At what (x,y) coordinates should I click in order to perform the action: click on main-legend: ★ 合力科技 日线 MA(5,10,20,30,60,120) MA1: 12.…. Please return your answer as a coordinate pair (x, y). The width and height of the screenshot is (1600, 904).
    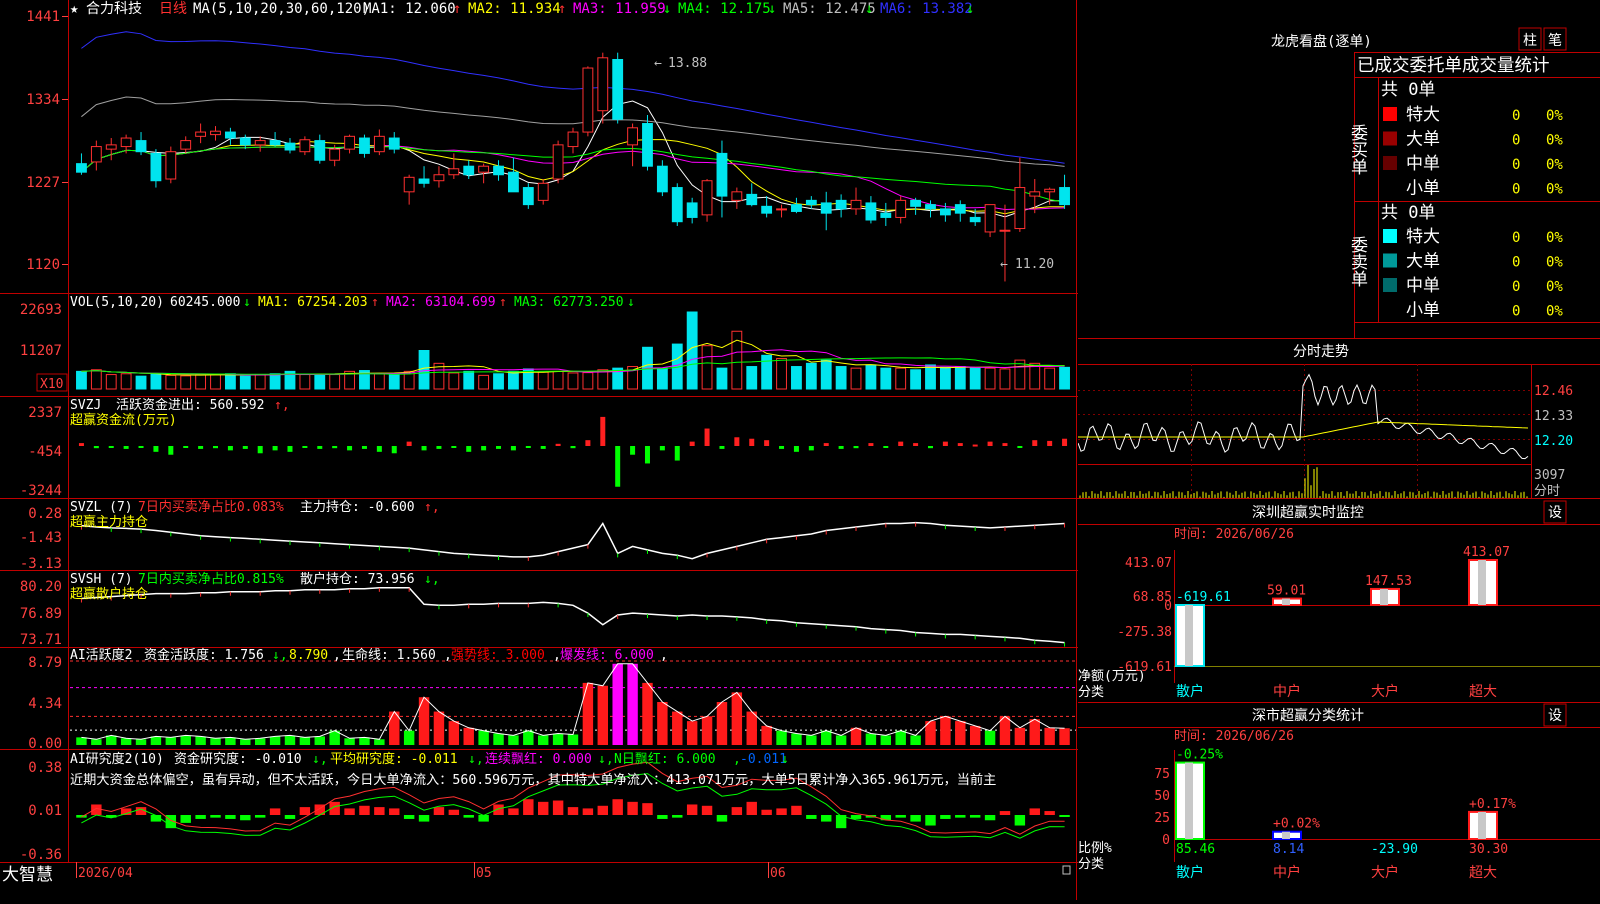
    Looking at the image, I should click on (522, 9).